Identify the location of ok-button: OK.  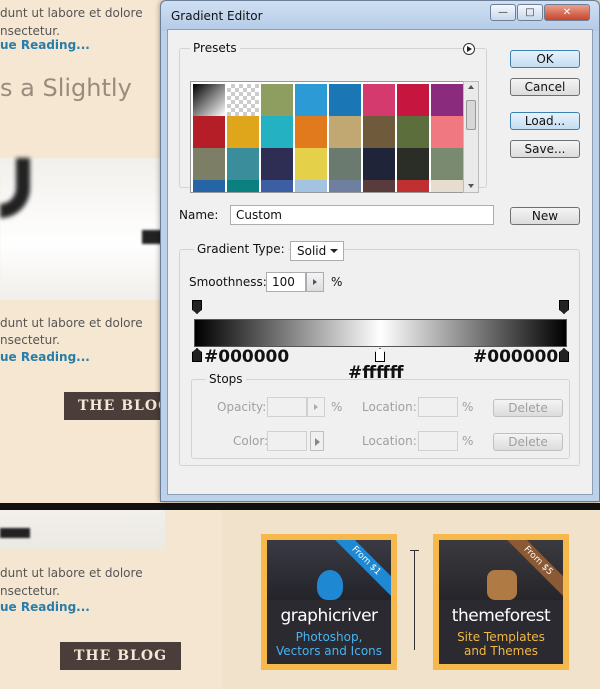
(545, 59).